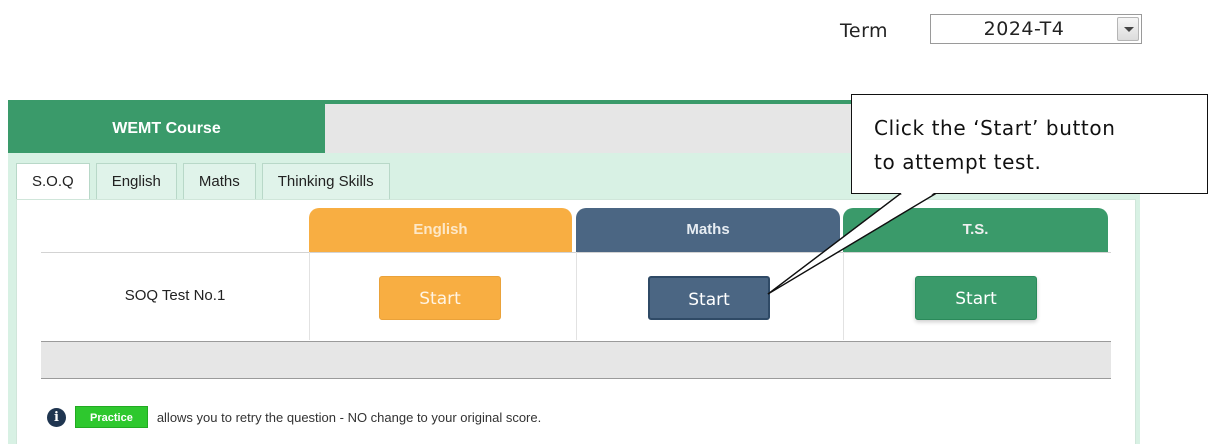 The height and width of the screenshot is (444, 1208). What do you see at coordinates (111, 417) in the screenshot?
I see `practice-badge: Practice` at bounding box center [111, 417].